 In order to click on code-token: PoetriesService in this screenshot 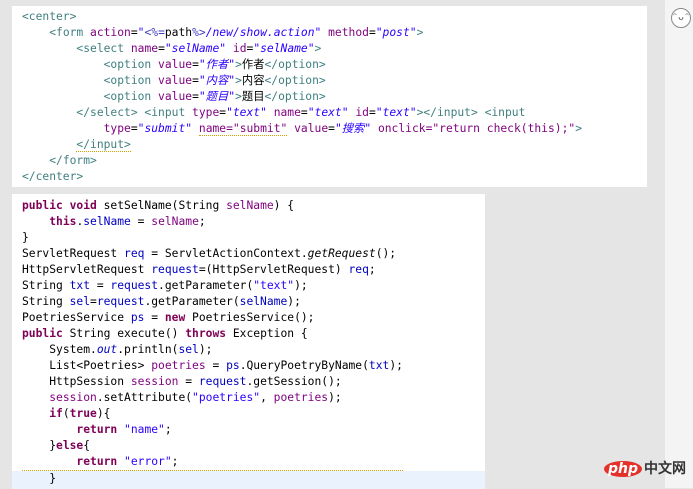, I will do `click(76, 317)`.